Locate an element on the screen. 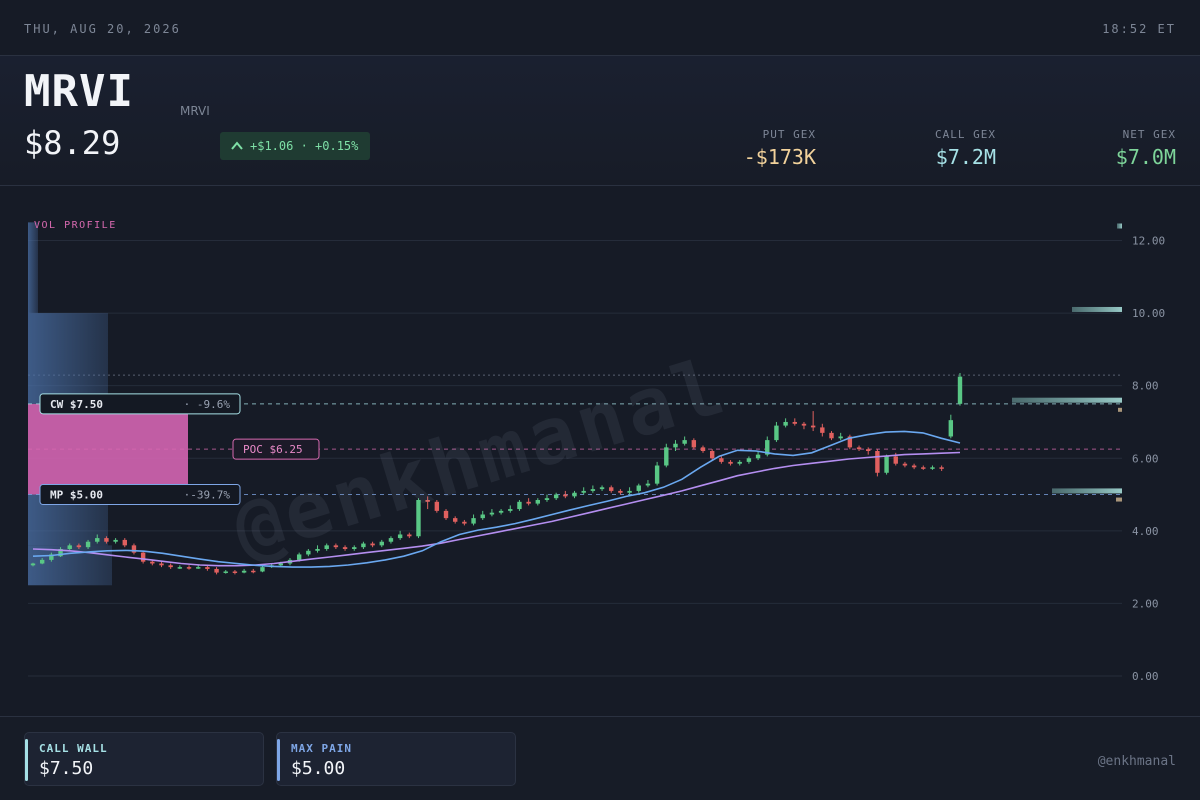 The height and width of the screenshot is (800, 1200). call-wall-card: CALL WALL $7.50 is located at coordinates (144, 759).